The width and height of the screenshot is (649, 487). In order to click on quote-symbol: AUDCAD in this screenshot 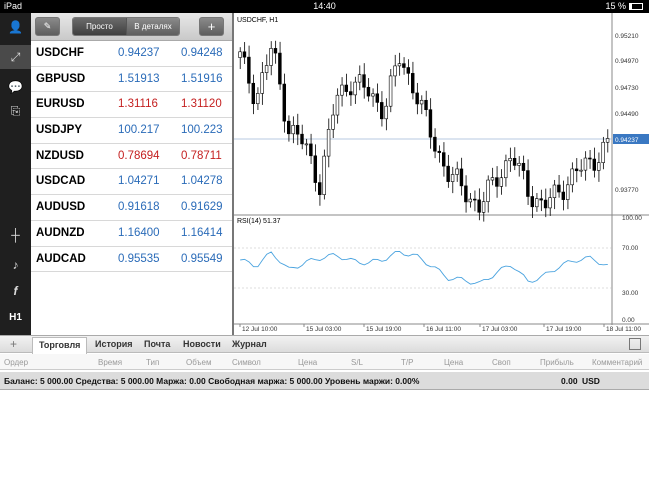, I will do `click(61, 258)`.